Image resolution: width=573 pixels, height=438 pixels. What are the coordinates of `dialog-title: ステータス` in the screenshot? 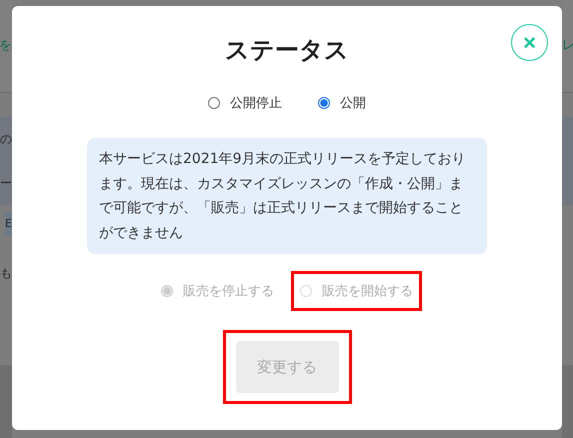 It's located at (287, 50).